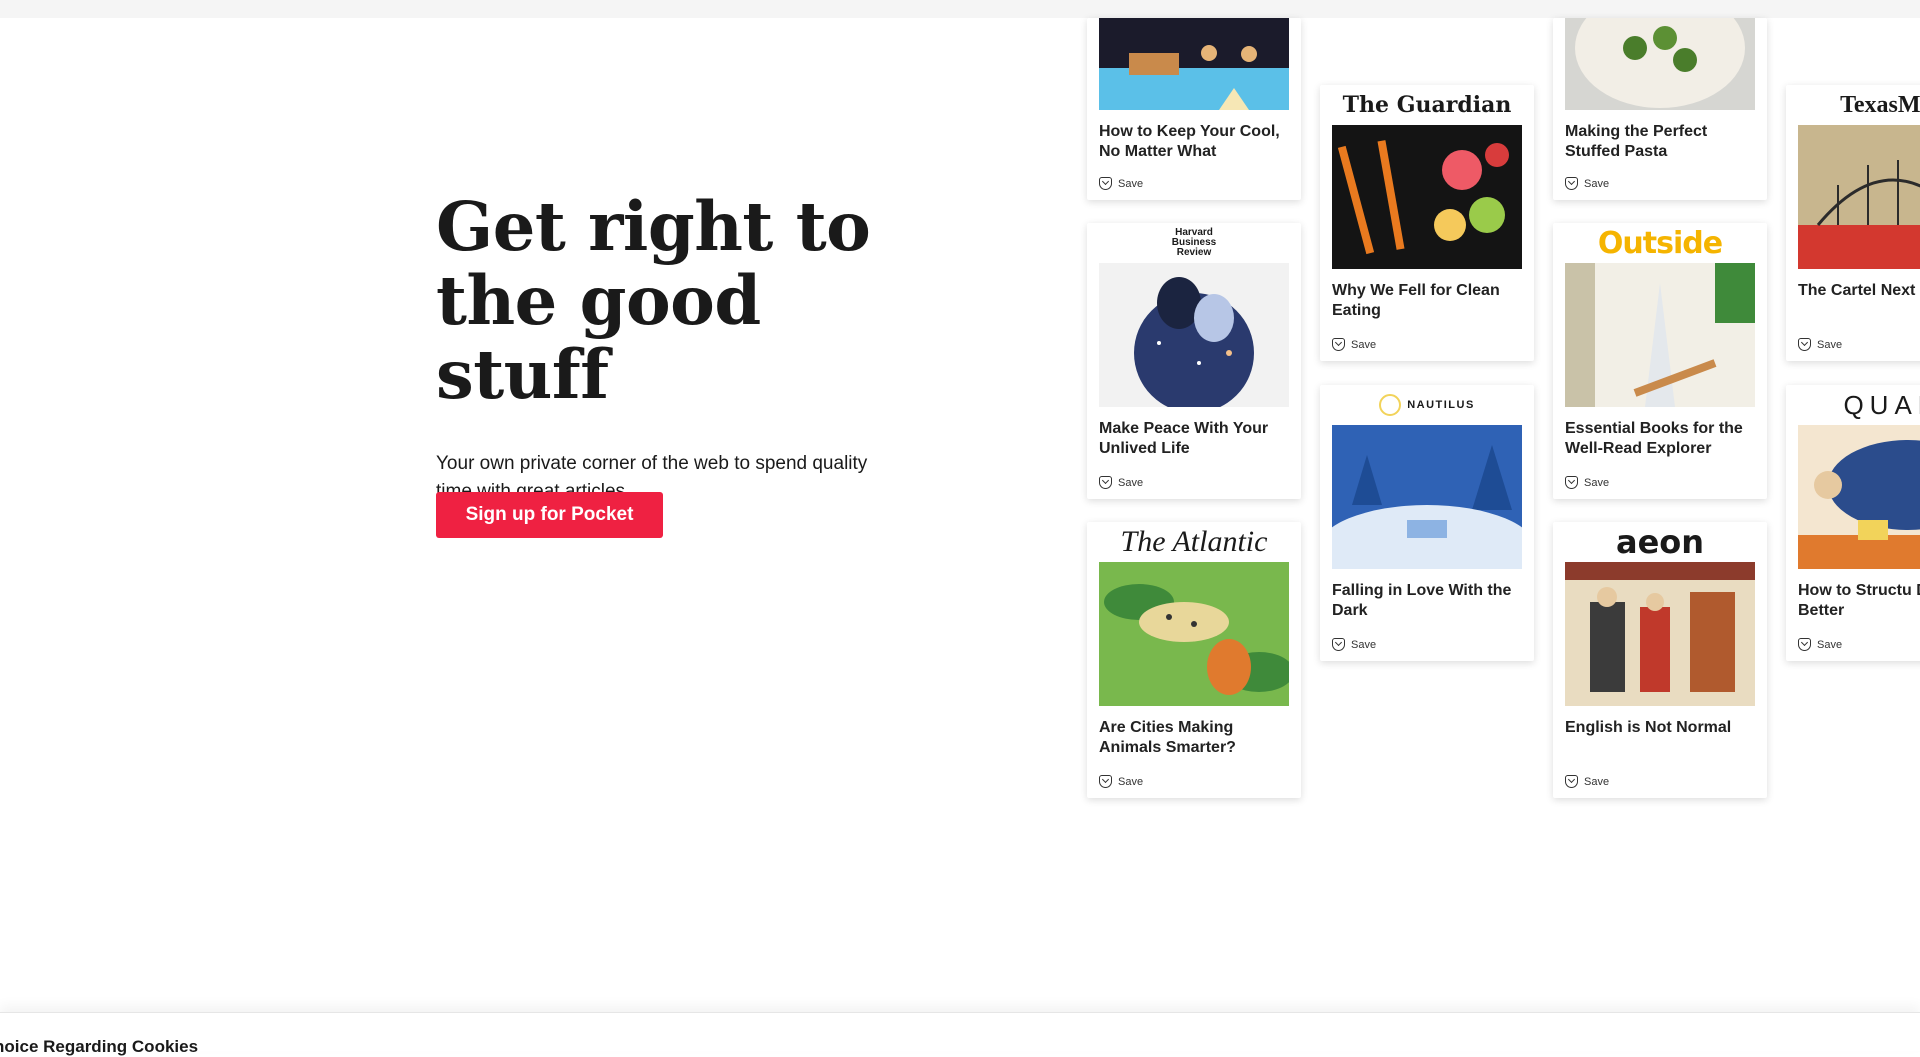  Describe the element at coordinates (1660, 142) in the screenshot. I see `article-title: Making the Perfect Stuffed Pasta` at that location.